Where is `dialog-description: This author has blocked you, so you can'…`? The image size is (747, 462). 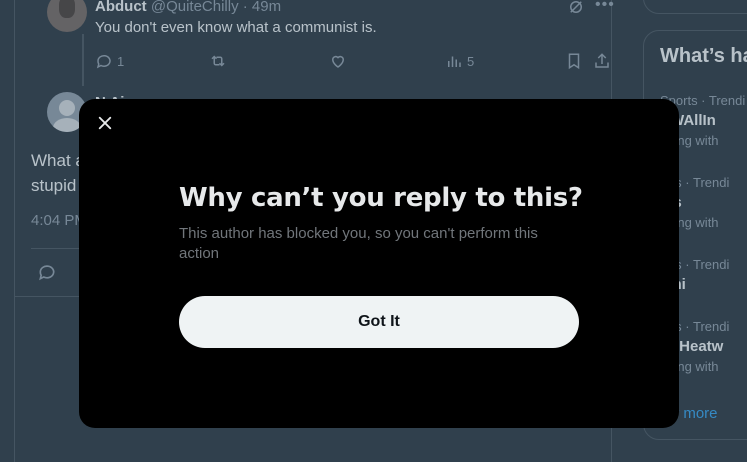 dialog-description: This author has blocked you, so you can'… is located at coordinates (358, 243).